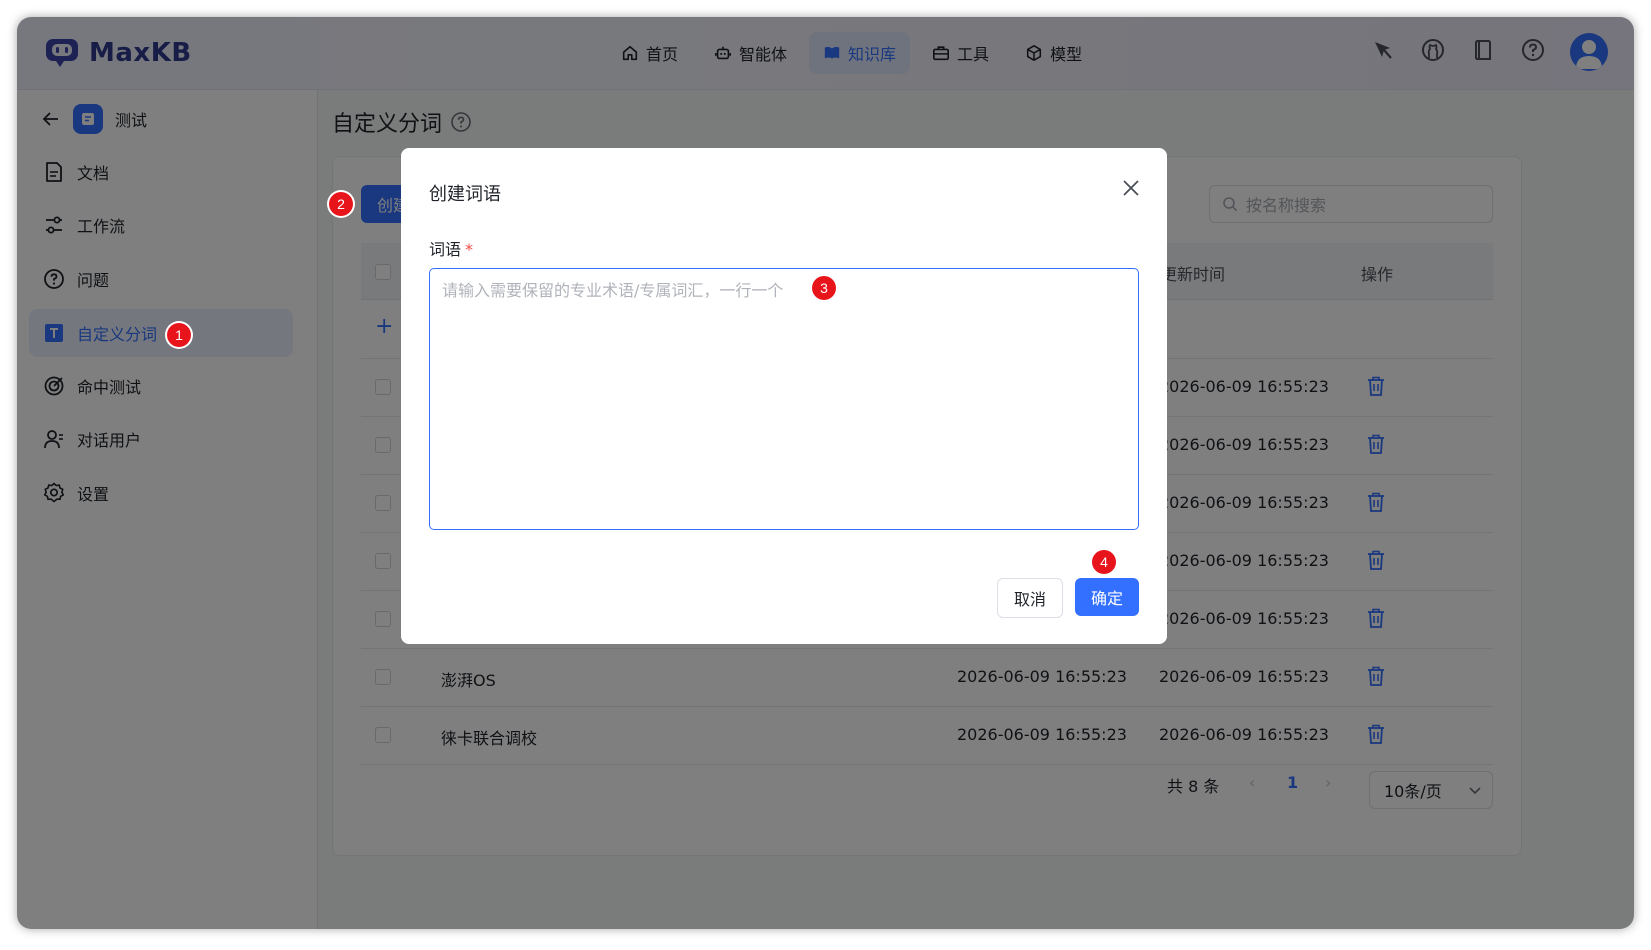 This screenshot has height=950, width=1651. What do you see at coordinates (1104, 562) in the screenshot?
I see `step-marker-4: 4` at bounding box center [1104, 562].